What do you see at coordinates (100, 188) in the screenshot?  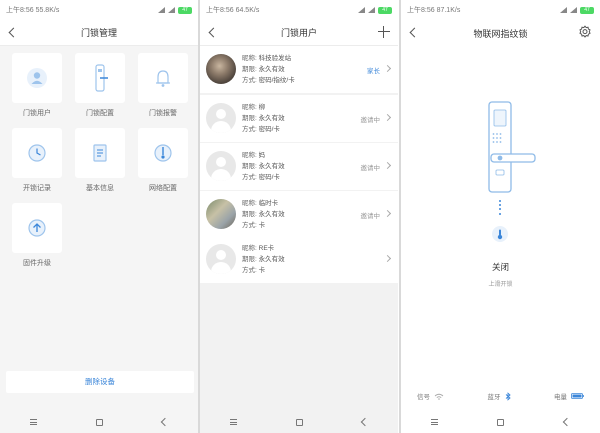 I see `tile-label: 基本信息` at bounding box center [100, 188].